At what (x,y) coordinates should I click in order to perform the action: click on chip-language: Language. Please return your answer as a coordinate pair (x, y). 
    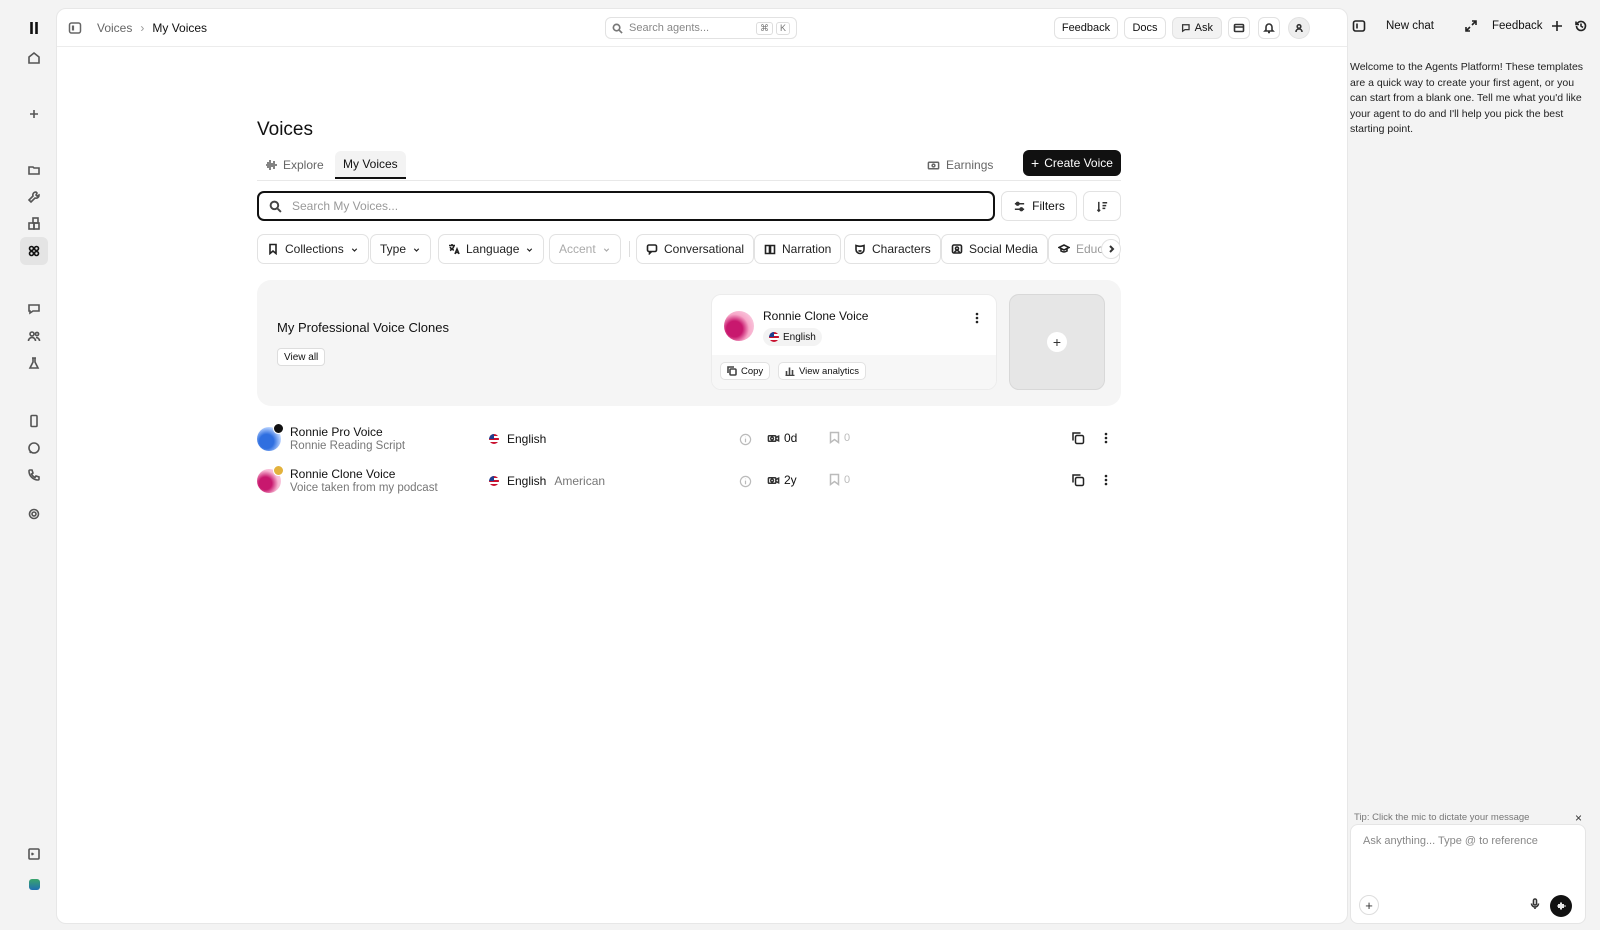
    Looking at the image, I should click on (491, 249).